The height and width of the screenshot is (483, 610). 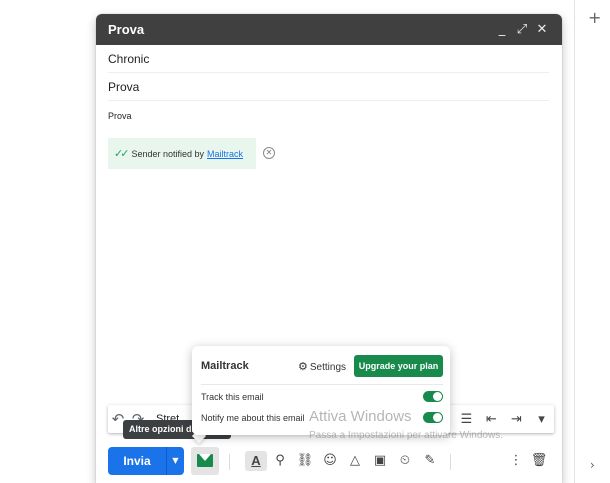 What do you see at coordinates (541, 419) in the screenshot?
I see `more-formatting-icon: ▾` at bounding box center [541, 419].